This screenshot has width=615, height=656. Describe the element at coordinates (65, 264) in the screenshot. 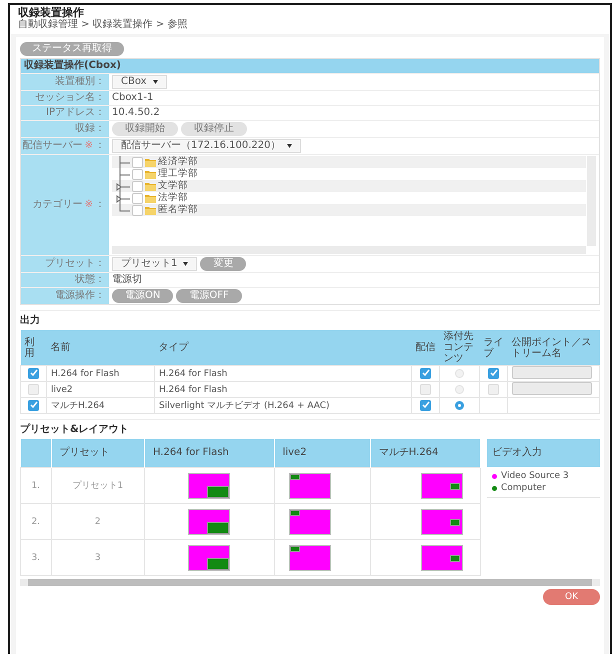

I see `field-label: プリセット：` at that location.